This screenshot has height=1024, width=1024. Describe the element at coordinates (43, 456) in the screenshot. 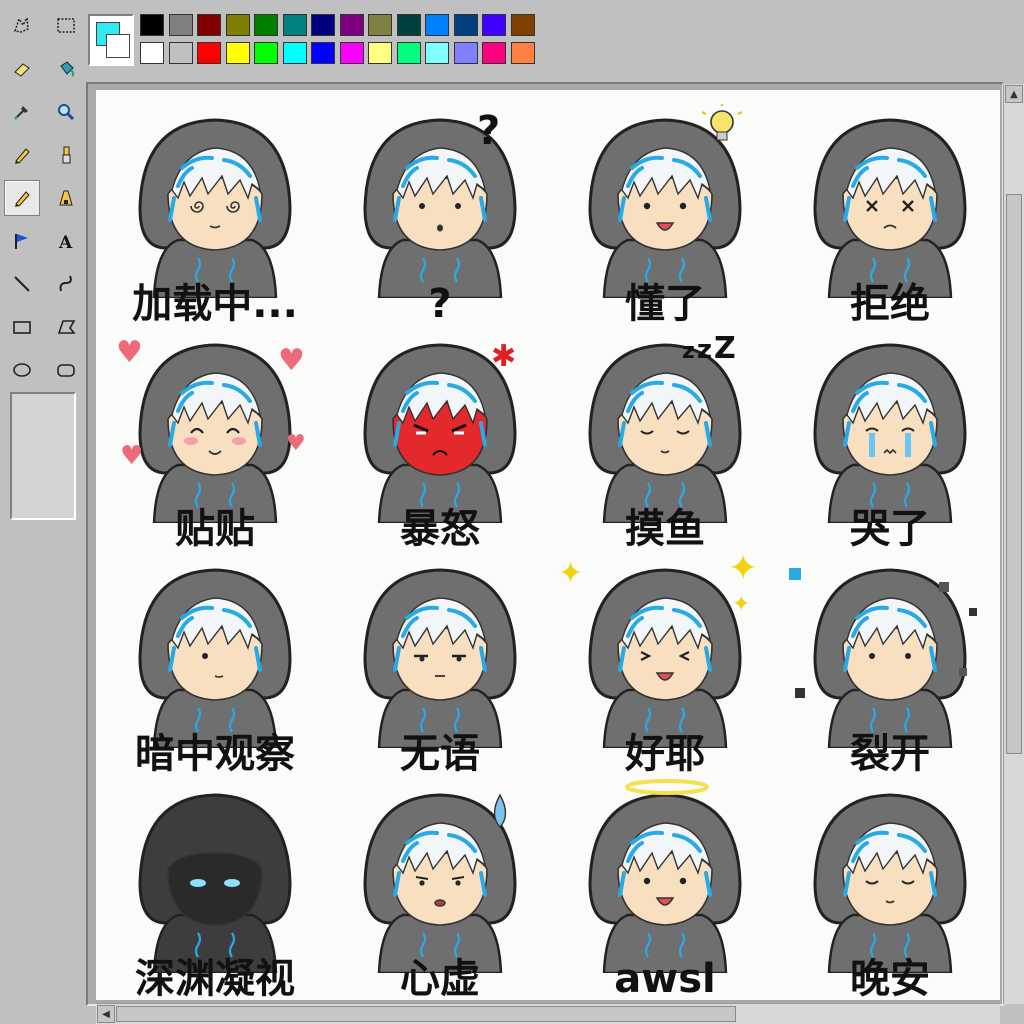

I see `tool-options-box` at that location.